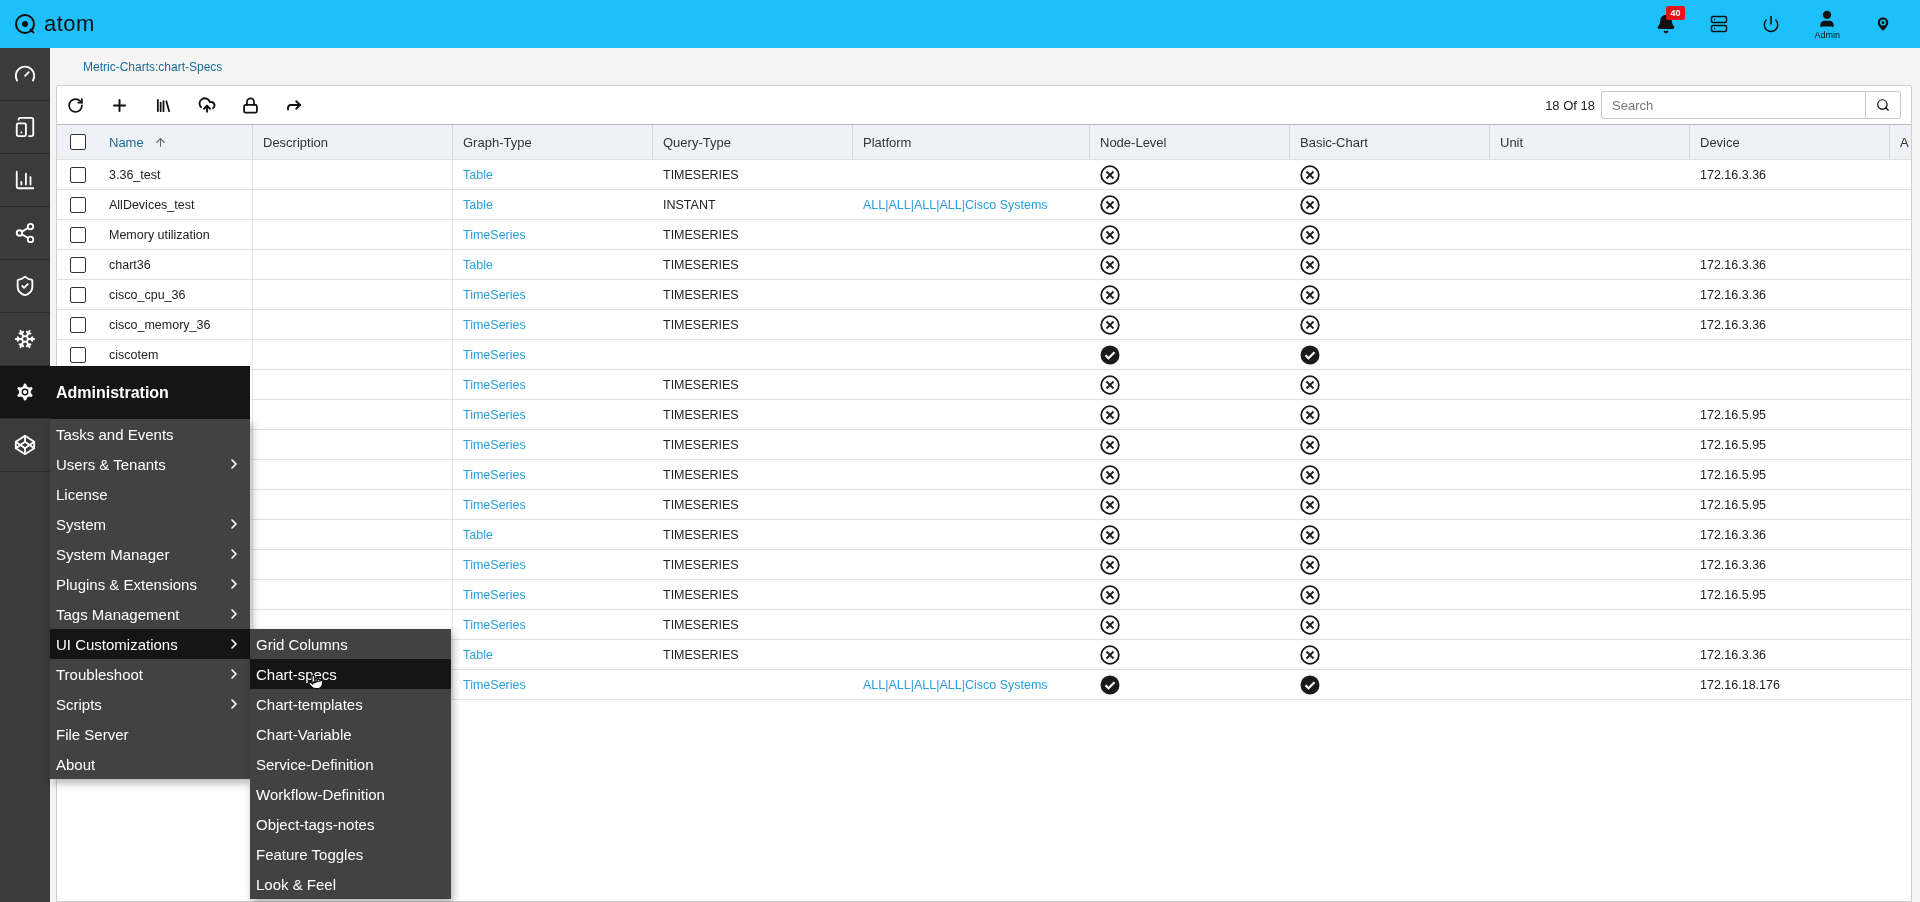 The width and height of the screenshot is (1920, 902). What do you see at coordinates (150, 764) in the screenshot?
I see `menu-item: About` at bounding box center [150, 764].